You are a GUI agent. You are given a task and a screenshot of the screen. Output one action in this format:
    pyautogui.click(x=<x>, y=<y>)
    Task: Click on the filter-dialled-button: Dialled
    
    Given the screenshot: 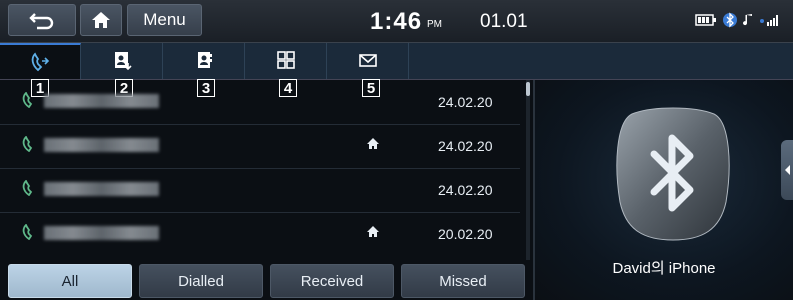 What is the action you would take?
    pyautogui.click(x=201, y=281)
    